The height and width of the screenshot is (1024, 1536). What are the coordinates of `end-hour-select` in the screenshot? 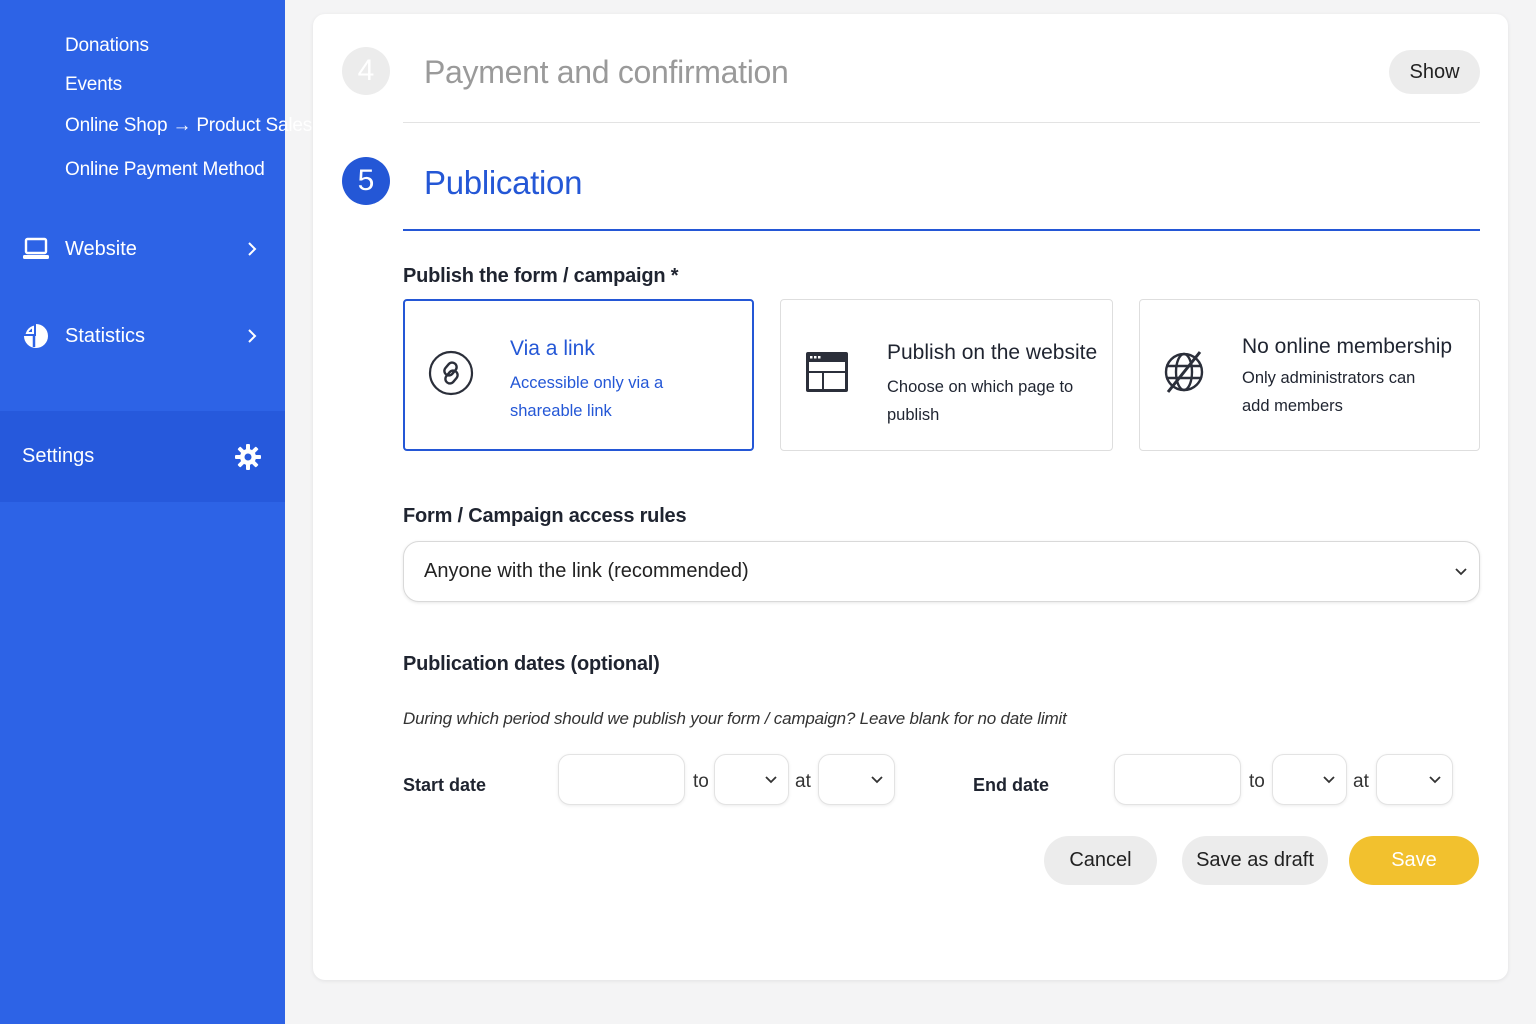 It's located at (1309, 779).